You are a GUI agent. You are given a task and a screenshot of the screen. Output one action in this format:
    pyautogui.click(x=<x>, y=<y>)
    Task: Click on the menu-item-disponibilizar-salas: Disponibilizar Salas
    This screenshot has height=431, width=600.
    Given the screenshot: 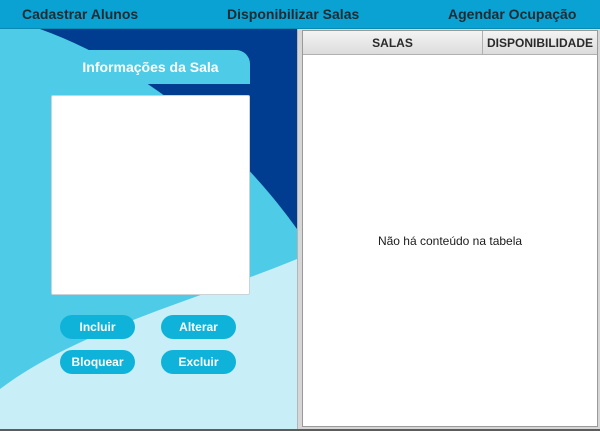 What is the action you would take?
    pyautogui.click(x=293, y=14)
    